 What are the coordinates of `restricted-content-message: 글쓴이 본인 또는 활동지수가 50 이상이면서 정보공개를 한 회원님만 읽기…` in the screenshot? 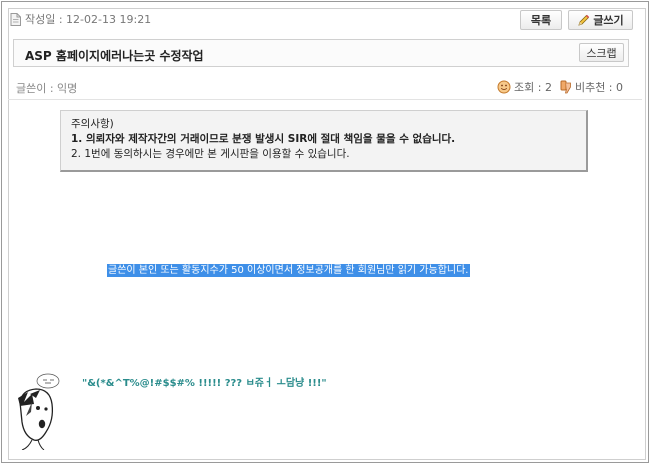 It's located at (288, 270).